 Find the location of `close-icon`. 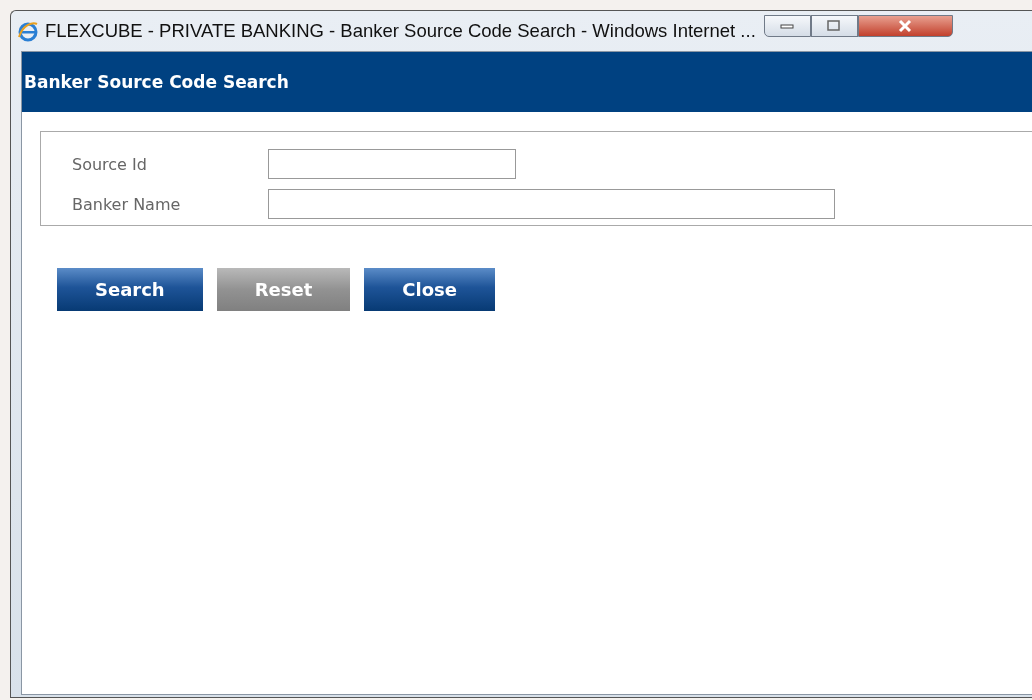

close-icon is located at coordinates (905, 26).